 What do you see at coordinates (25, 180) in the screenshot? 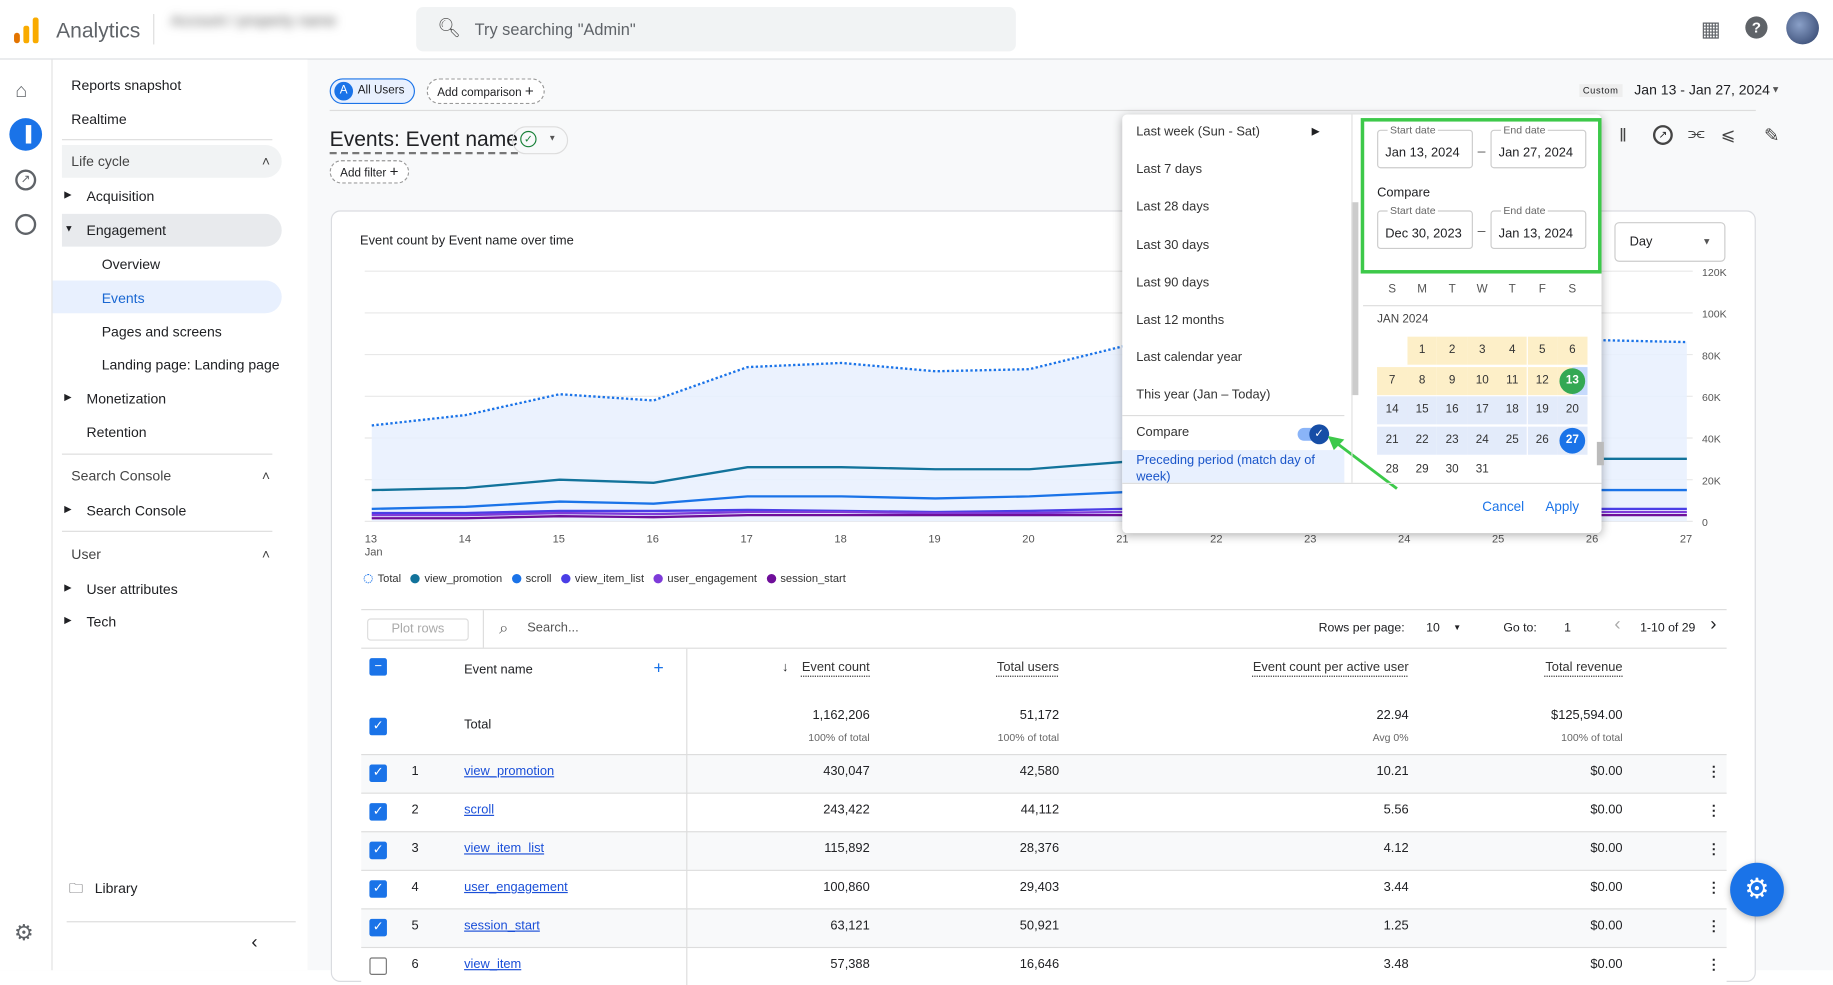
I see `explore-icon: ↗` at bounding box center [25, 180].